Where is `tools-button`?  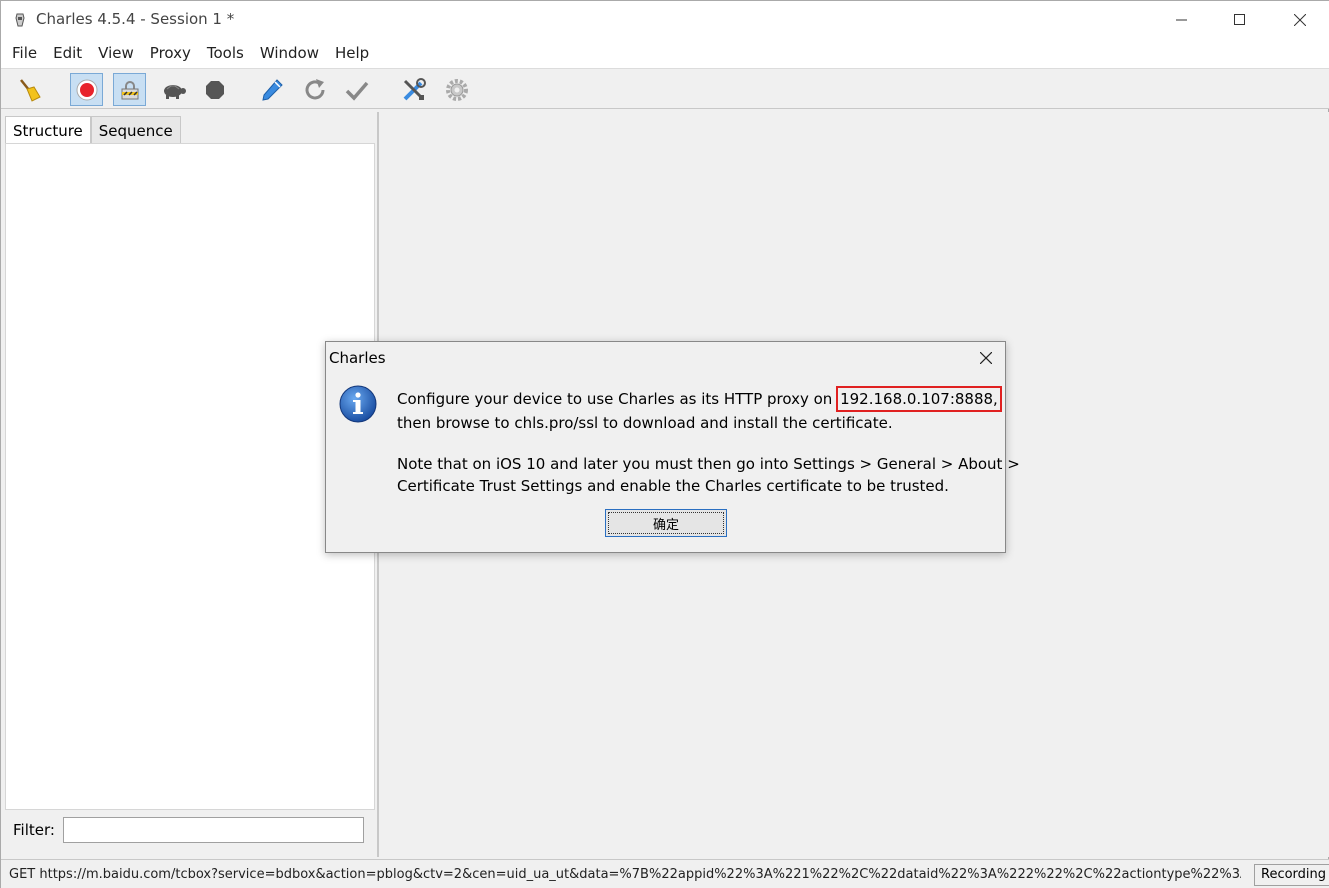 tools-button is located at coordinates (413, 89).